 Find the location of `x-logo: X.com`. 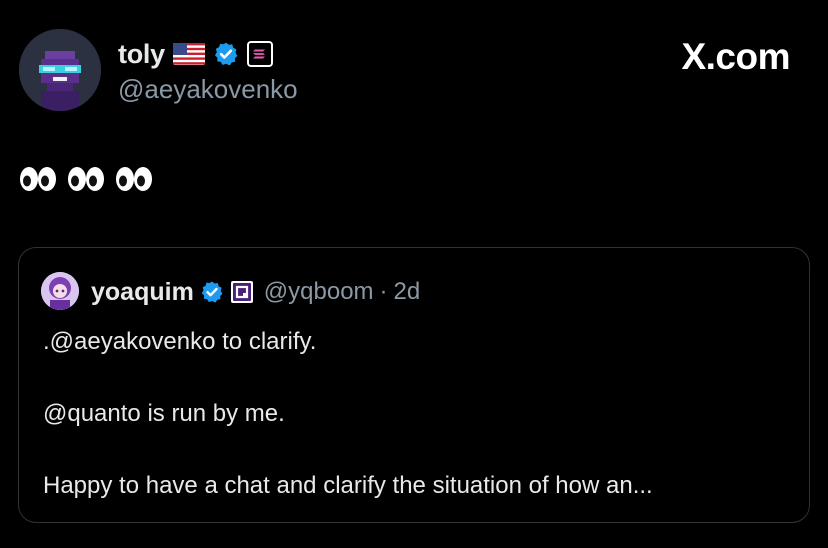

x-logo: X.com is located at coordinates (735, 56).